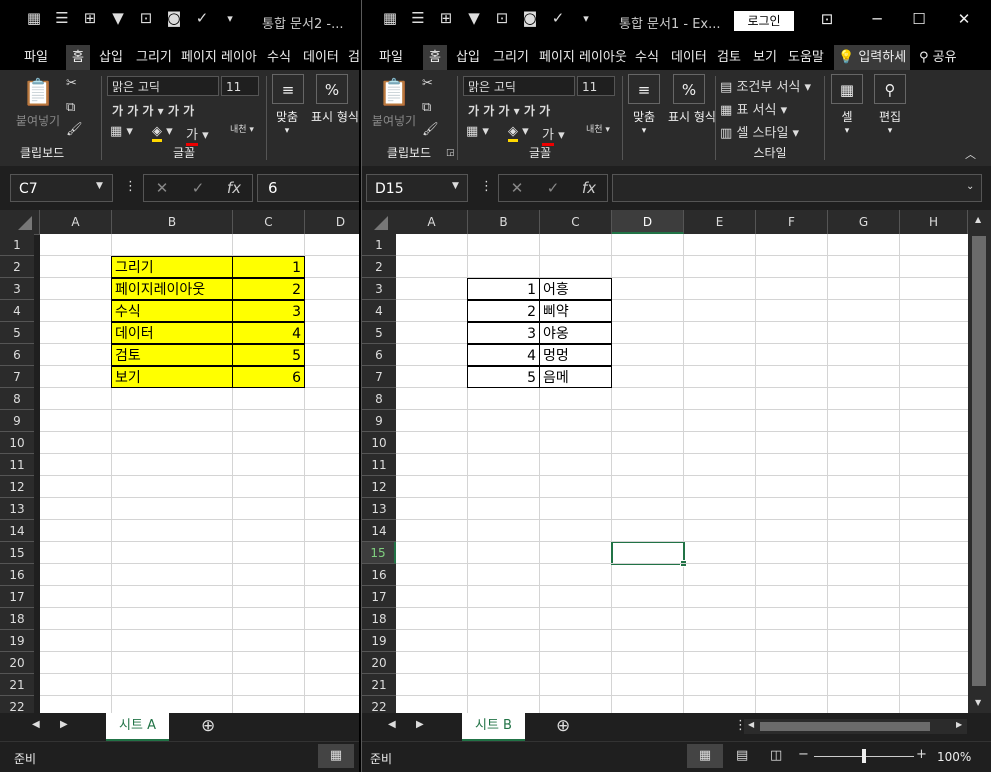  Describe the element at coordinates (970, 186) in the screenshot. I see `expand-formula-icon: ⌄` at that location.